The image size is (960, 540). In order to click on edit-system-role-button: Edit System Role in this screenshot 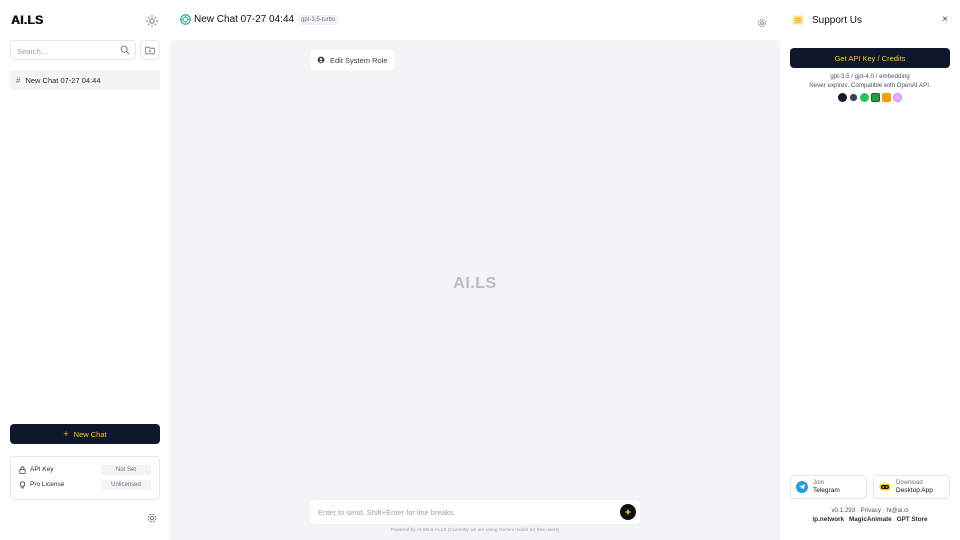, I will do `click(352, 60)`.